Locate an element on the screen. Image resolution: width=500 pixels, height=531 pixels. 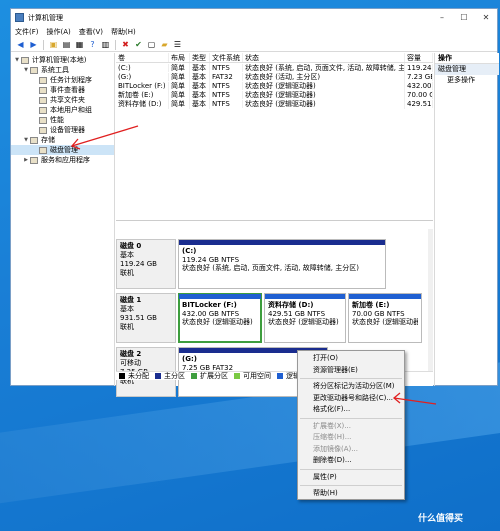
context-menu-item: 帮助(H) is located at coordinates (351, 494).